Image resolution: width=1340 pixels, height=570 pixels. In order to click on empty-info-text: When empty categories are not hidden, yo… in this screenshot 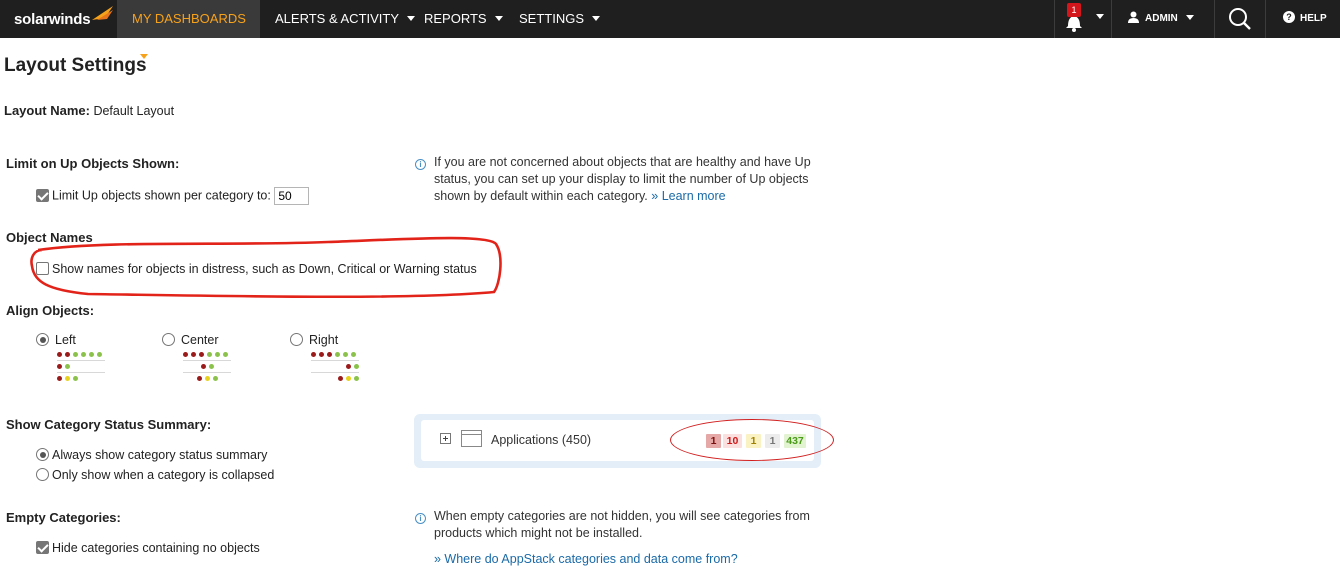, I will do `click(622, 524)`.